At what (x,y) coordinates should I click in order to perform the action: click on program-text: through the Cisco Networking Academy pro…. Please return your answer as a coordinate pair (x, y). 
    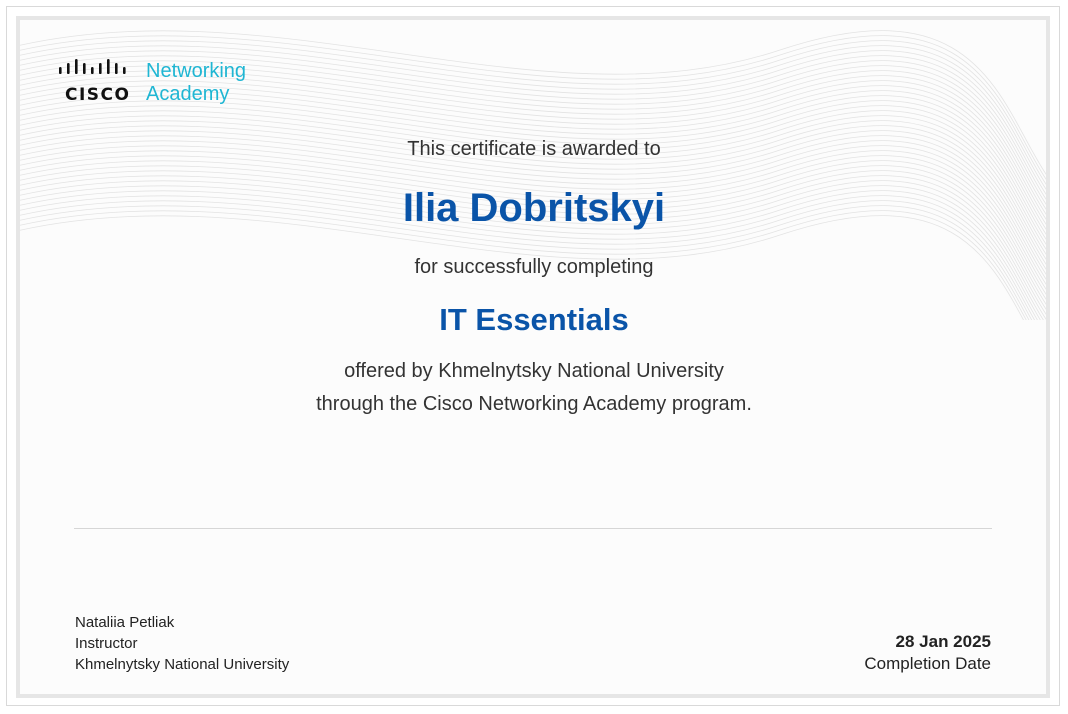
    Looking at the image, I should click on (534, 404).